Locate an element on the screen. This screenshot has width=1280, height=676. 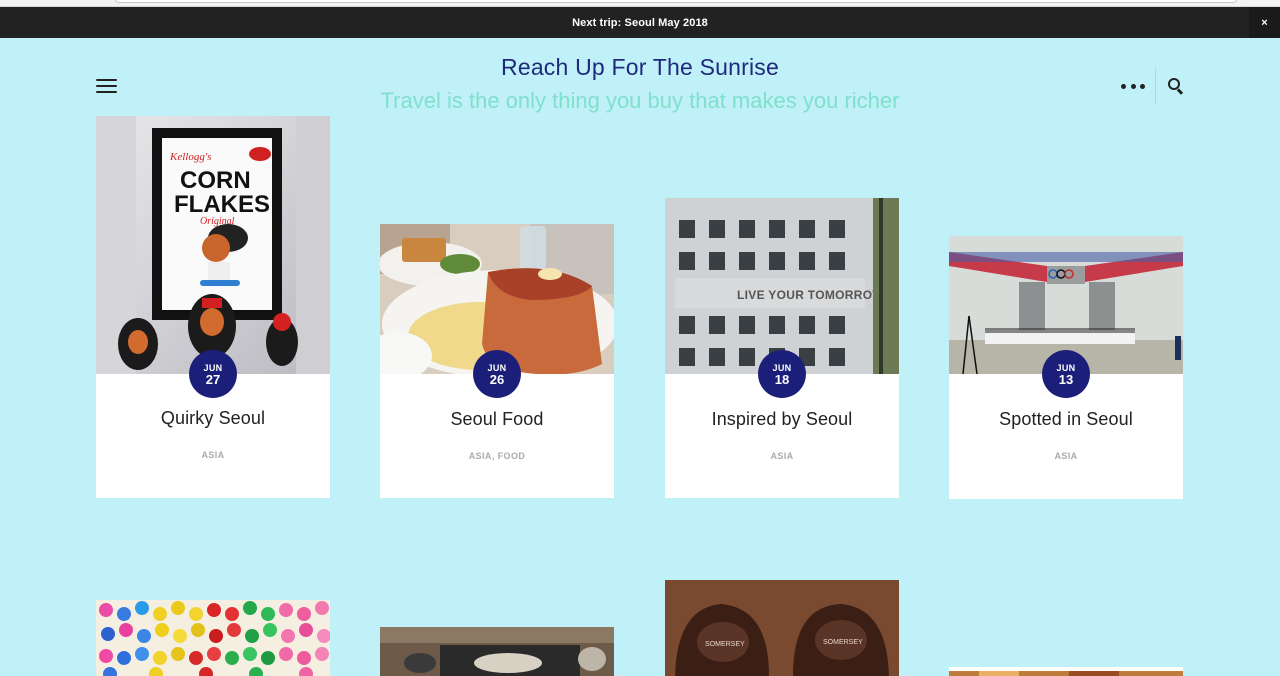
post-title: Inspired by Seoul is located at coordinates (782, 419).